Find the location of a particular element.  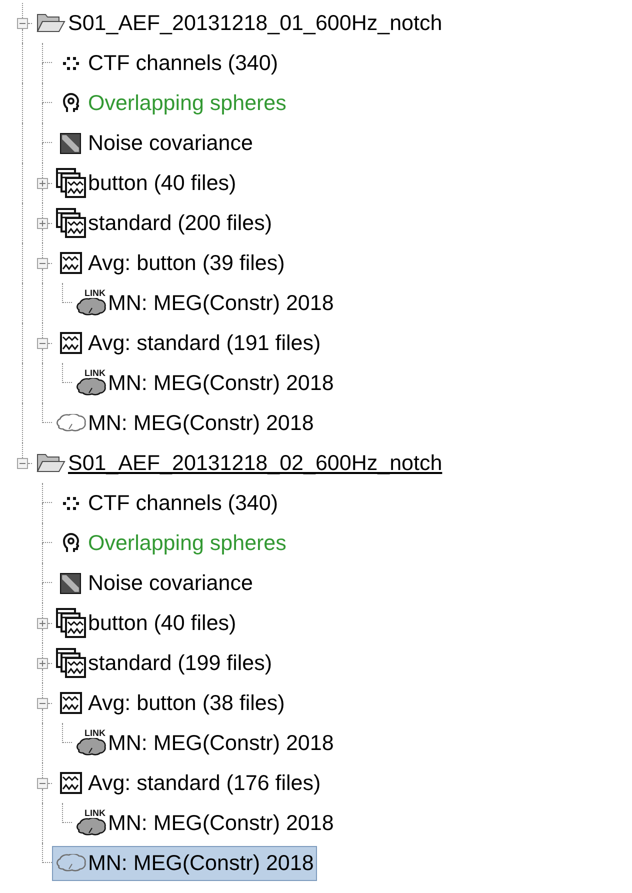

tree-item: Avg: standard (191 files) is located at coordinates (188, 343).